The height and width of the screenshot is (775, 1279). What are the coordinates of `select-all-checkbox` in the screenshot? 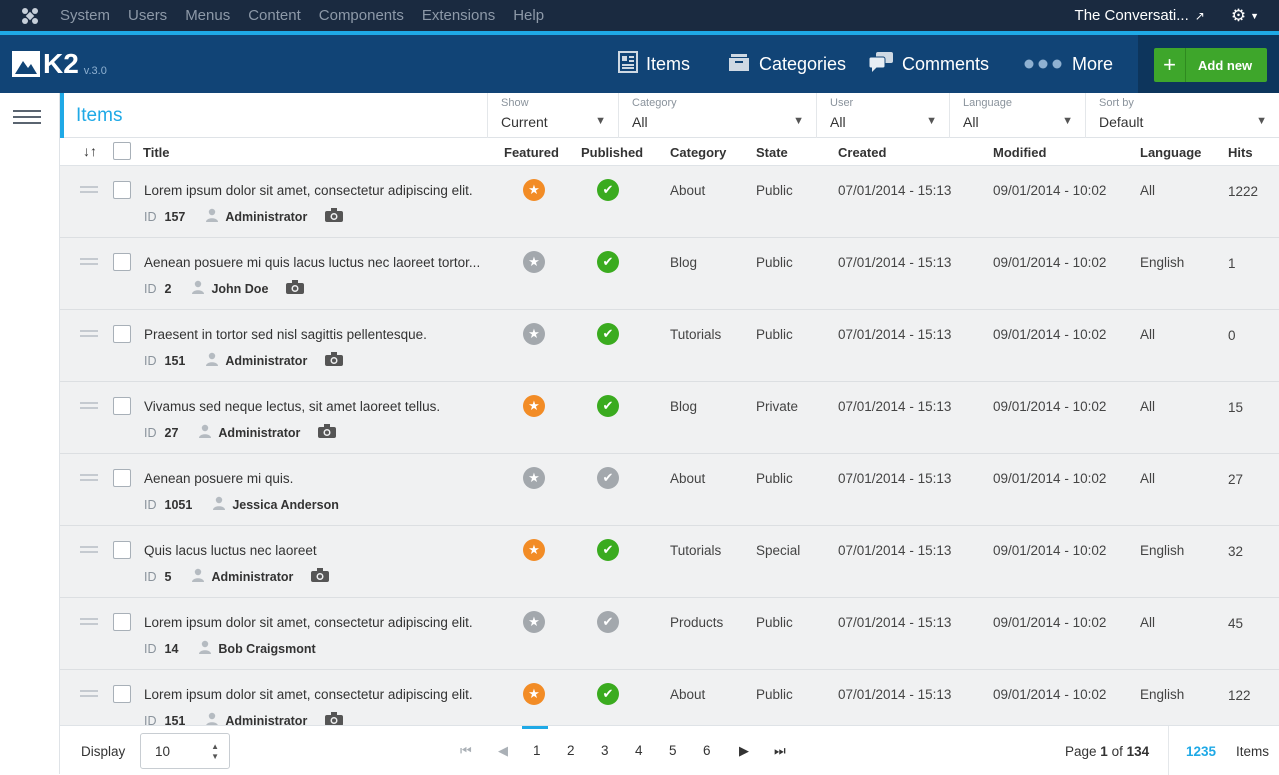 It's located at (122, 151).